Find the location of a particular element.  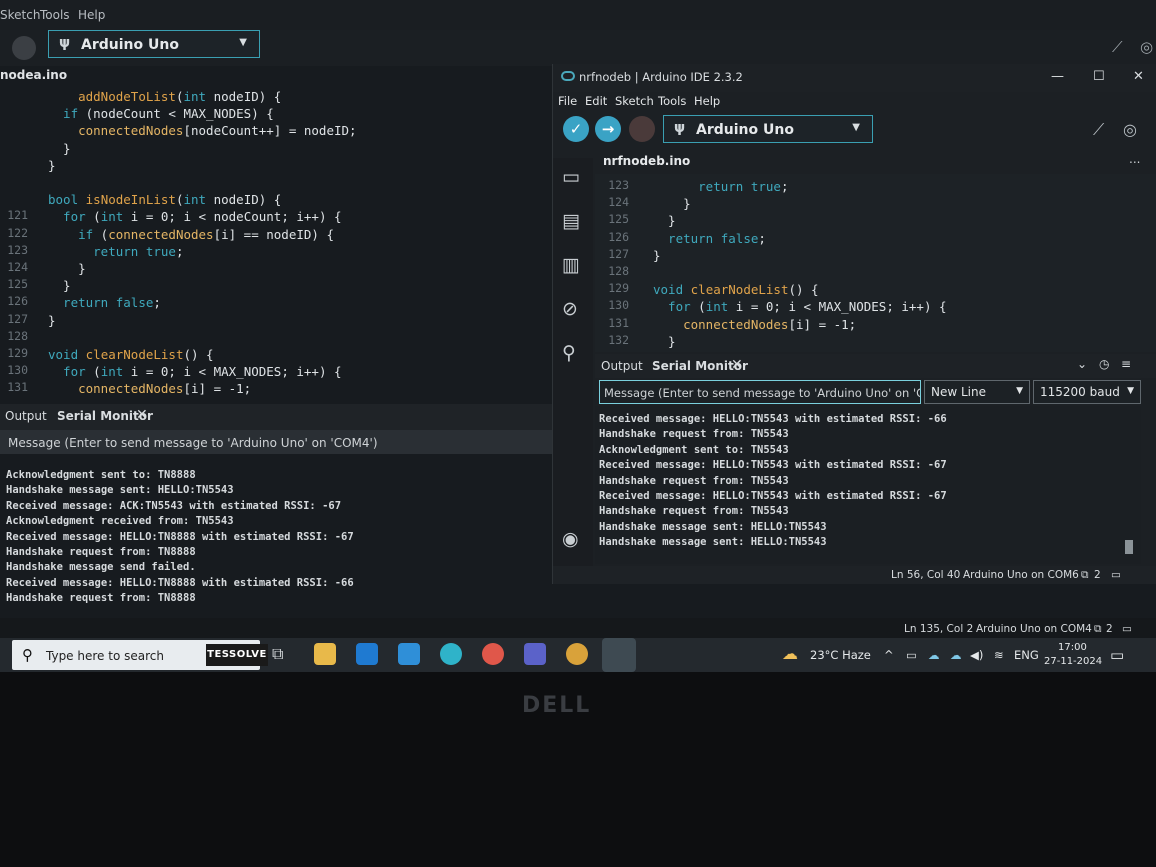

tessolve-logo: TESSOLVE is located at coordinates (237, 655).